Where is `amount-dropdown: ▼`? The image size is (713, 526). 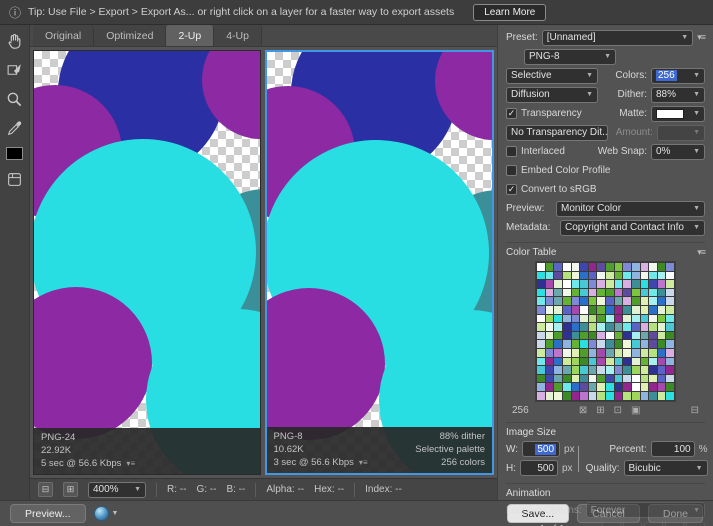 amount-dropdown: ▼ is located at coordinates (680, 132).